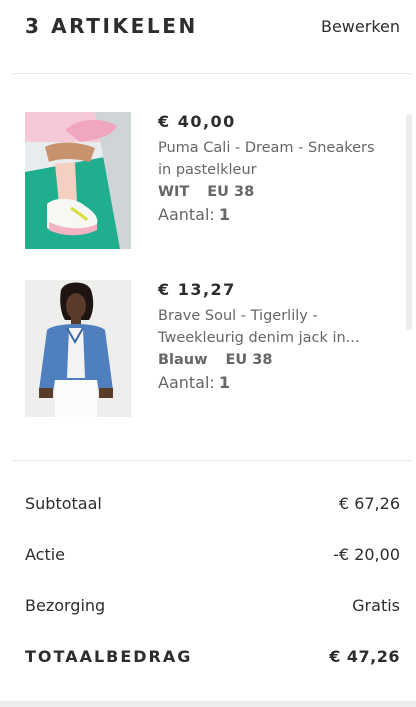  Describe the element at coordinates (369, 503) in the screenshot. I see `subtotal-value: € 67,26` at that location.